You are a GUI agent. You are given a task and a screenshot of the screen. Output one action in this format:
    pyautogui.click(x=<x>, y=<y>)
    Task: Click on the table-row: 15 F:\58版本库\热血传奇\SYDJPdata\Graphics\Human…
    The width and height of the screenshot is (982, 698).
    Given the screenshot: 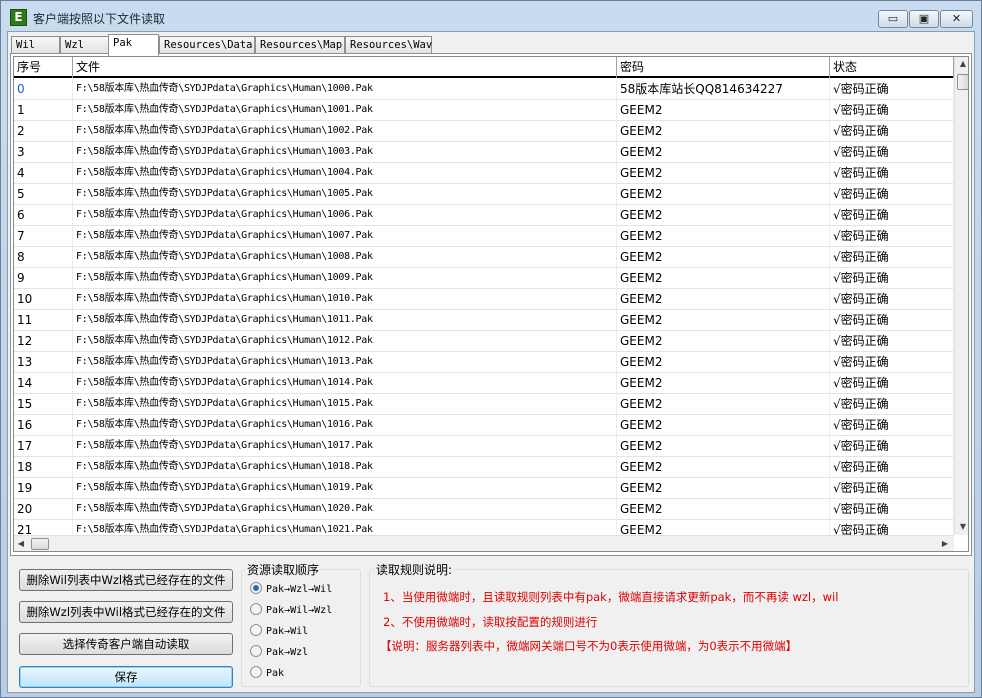 What is the action you would take?
    pyautogui.click(x=484, y=404)
    